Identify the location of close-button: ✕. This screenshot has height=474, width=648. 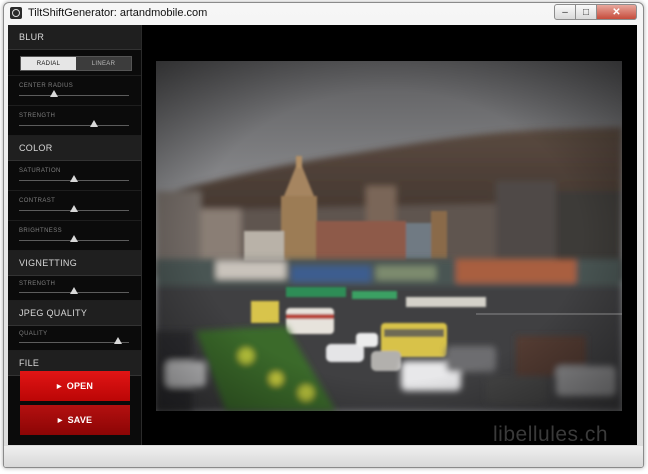
(617, 12).